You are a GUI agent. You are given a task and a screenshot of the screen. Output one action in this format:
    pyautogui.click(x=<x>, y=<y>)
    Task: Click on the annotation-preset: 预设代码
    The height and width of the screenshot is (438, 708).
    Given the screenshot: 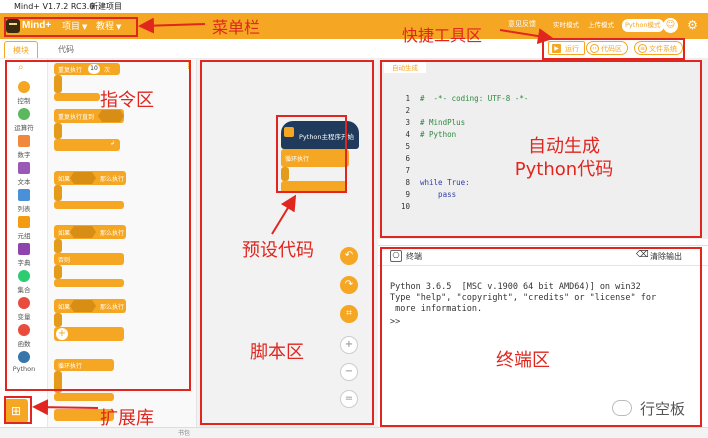 What is the action you would take?
    pyautogui.click(x=278, y=250)
    